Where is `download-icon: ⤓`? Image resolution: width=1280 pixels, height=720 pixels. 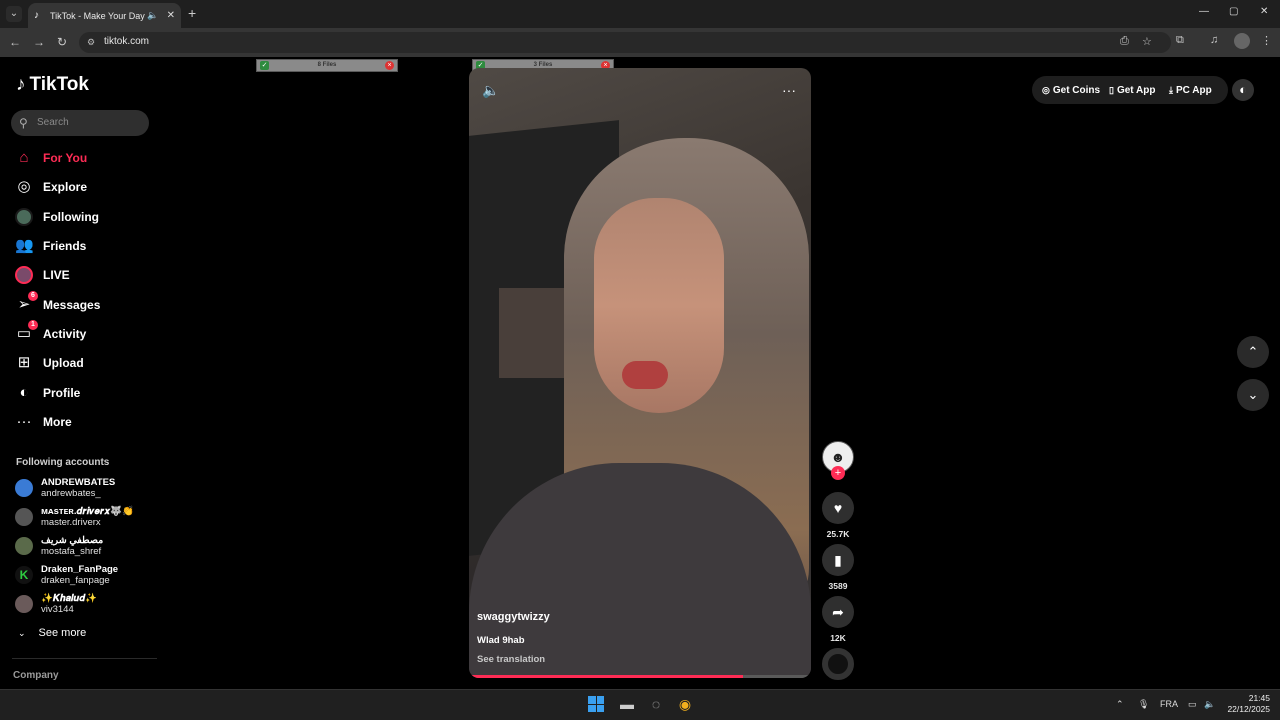
download-icon: ⤓ is located at coordinates (1171, 90).